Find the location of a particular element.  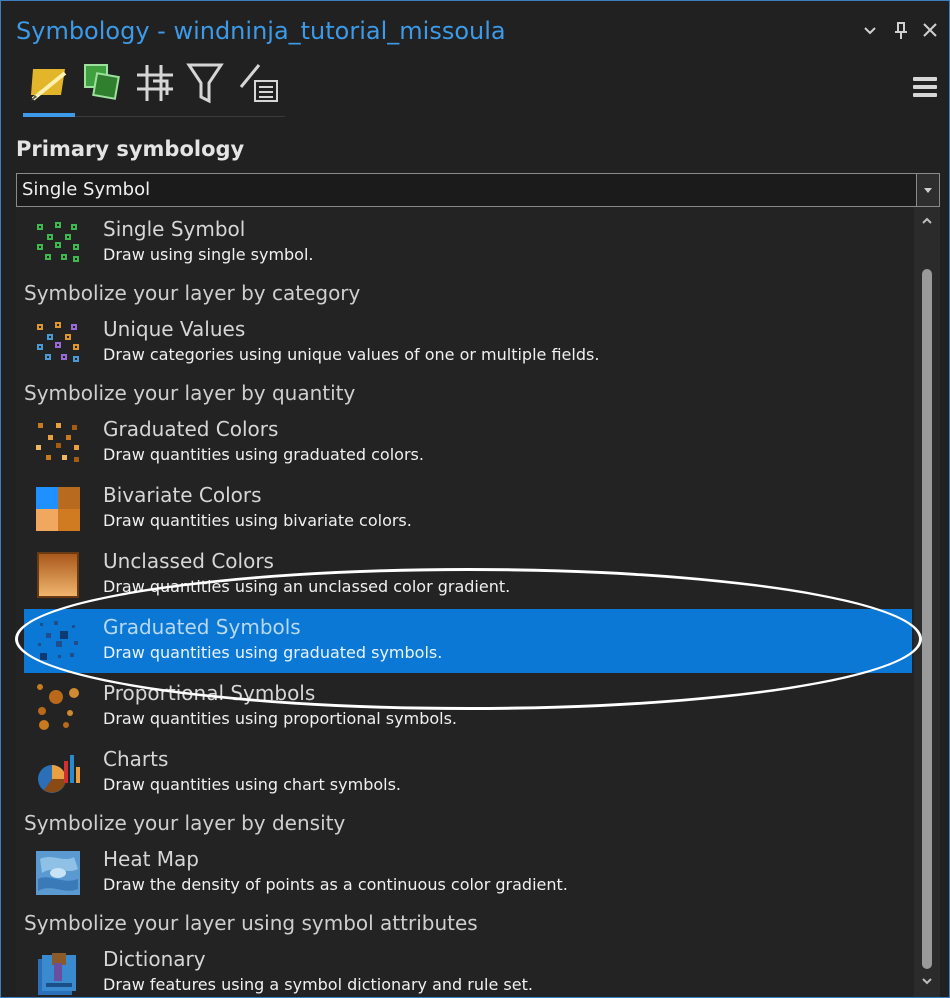

active-tab-indicator is located at coordinates (49, 115).